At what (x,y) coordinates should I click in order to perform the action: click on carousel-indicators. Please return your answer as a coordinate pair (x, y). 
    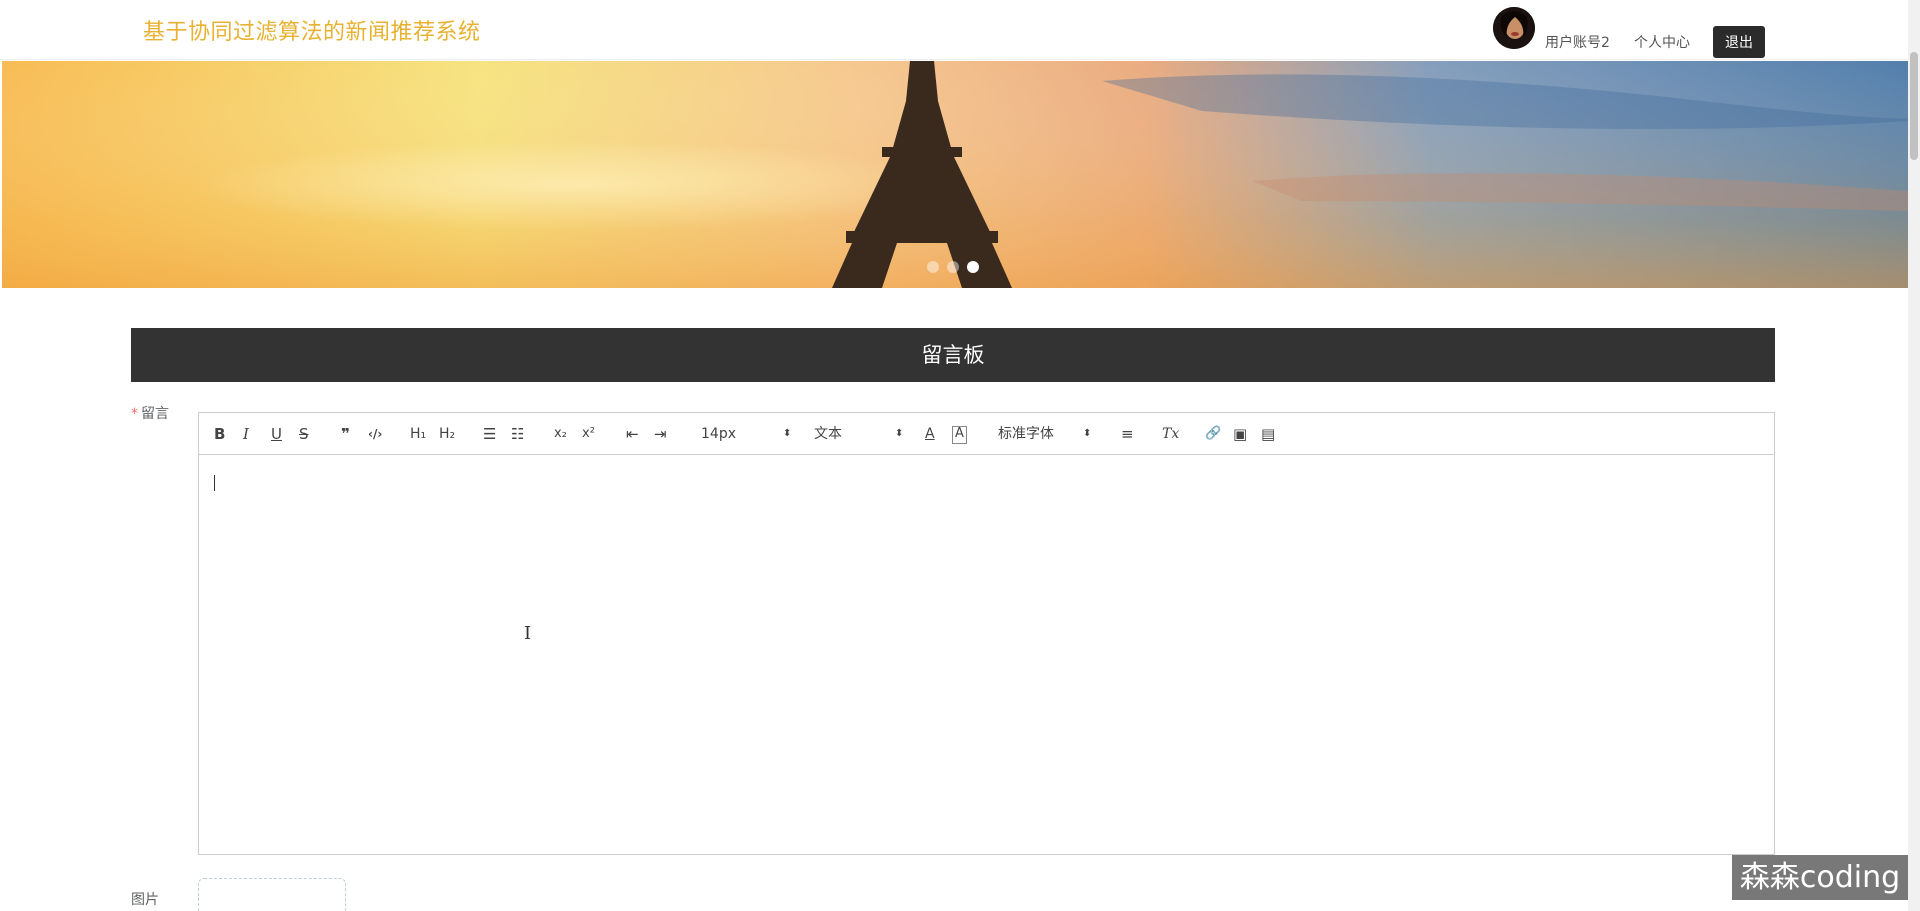
    Looking at the image, I should click on (953, 267).